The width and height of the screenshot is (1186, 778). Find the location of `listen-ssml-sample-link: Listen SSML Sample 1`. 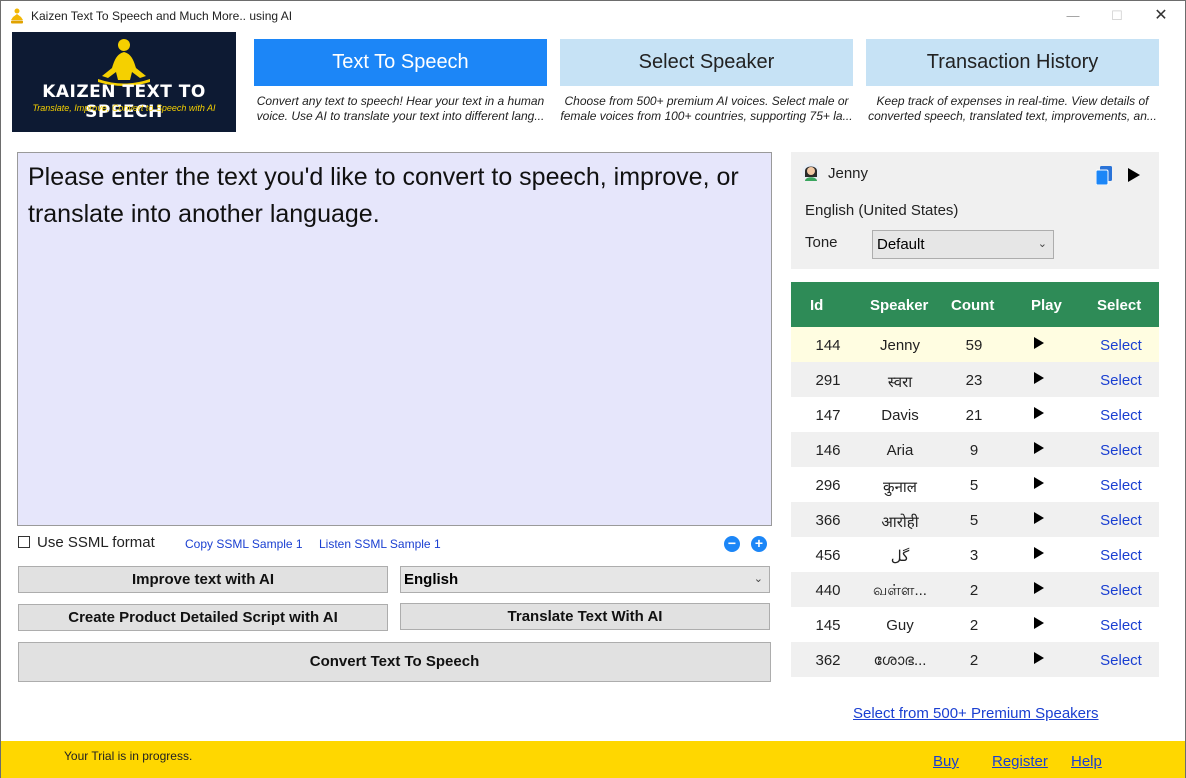

listen-ssml-sample-link: Listen SSML Sample 1 is located at coordinates (380, 544).